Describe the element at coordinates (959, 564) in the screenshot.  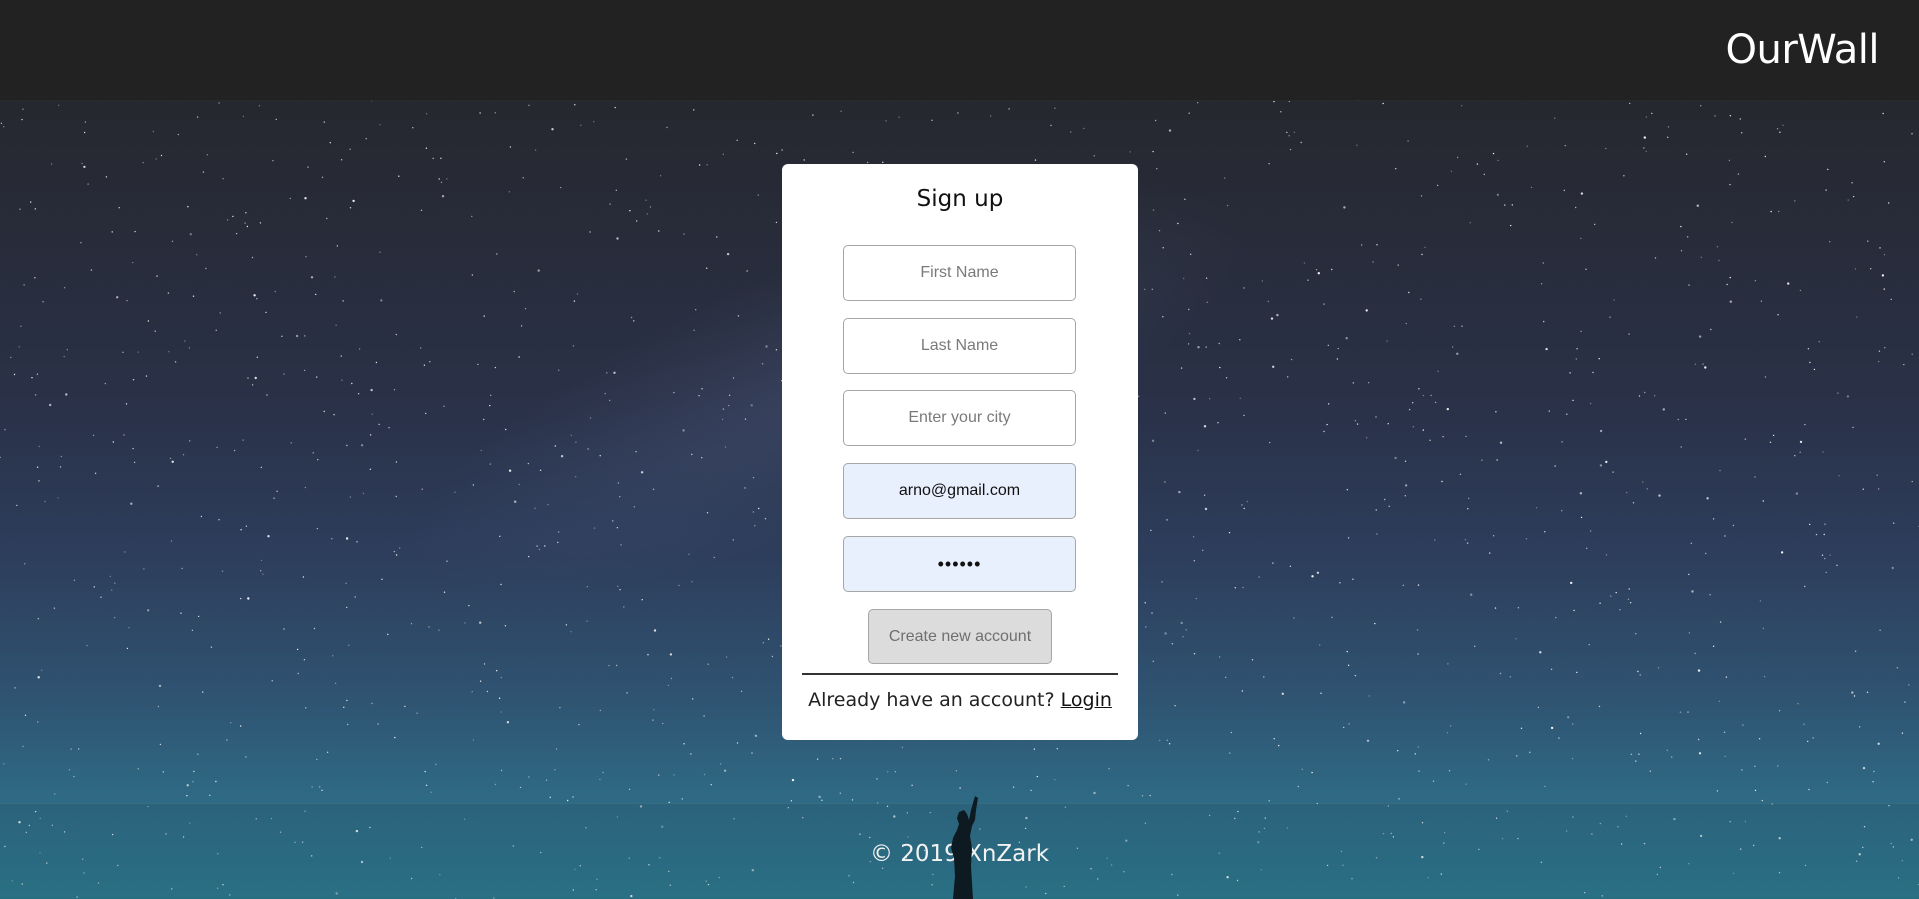
I see `password-input` at that location.